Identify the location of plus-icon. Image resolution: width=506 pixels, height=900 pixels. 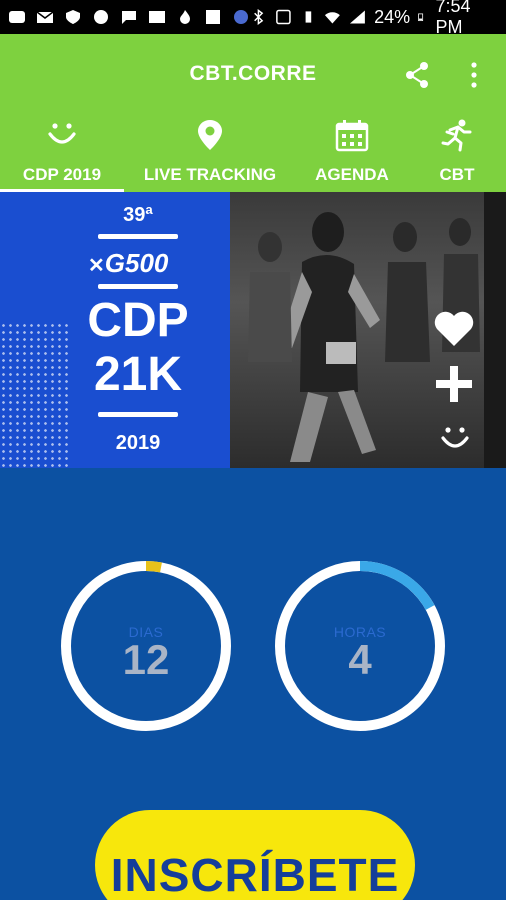
(454, 384).